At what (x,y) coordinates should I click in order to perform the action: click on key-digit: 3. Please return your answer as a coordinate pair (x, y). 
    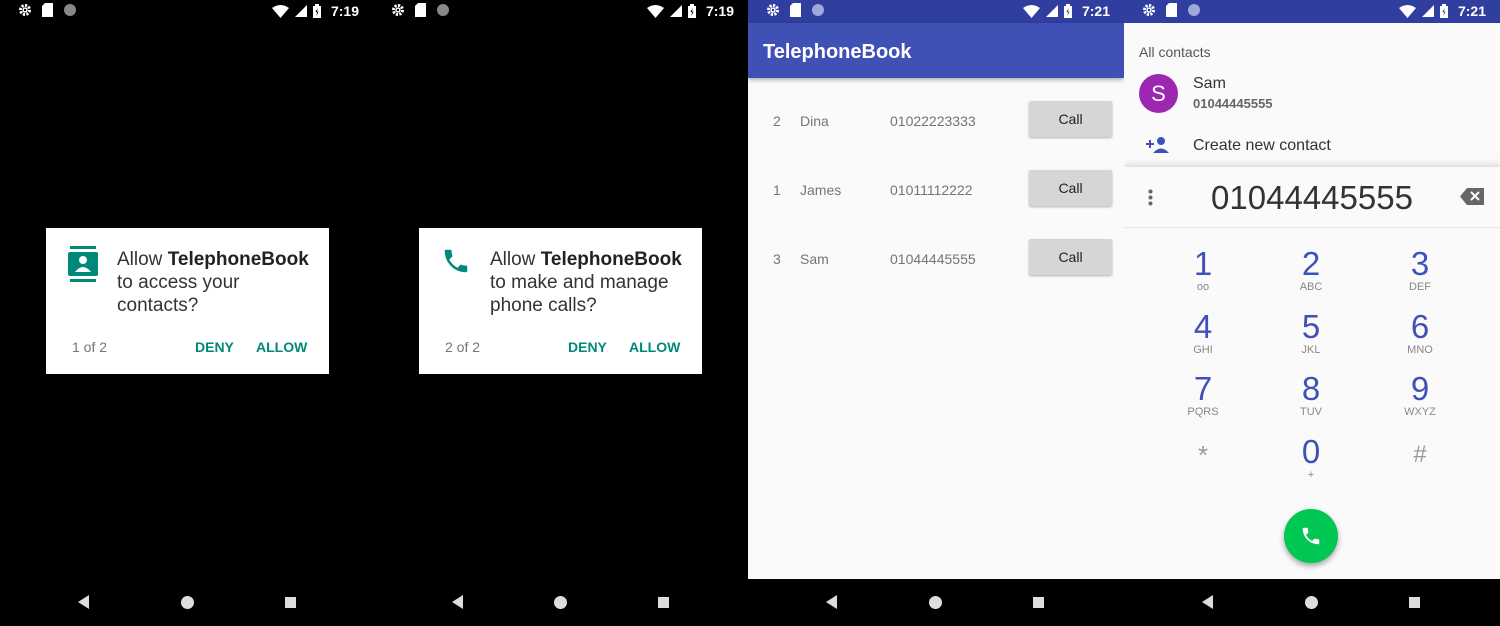
    Looking at the image, I should click on (1420, 263).